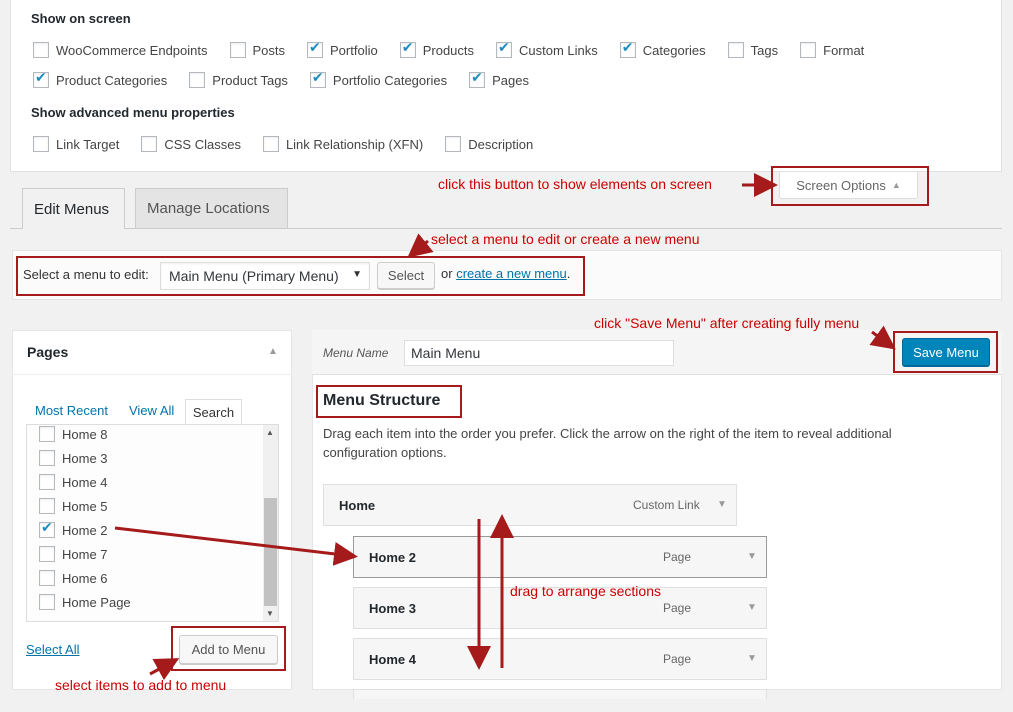 The width and height of the screenshot is (1013, 712). What do you see at coordinates (164, 669) in the screenshot?
I see `arrow-add-to-menu` at bounding box center [164, 669].